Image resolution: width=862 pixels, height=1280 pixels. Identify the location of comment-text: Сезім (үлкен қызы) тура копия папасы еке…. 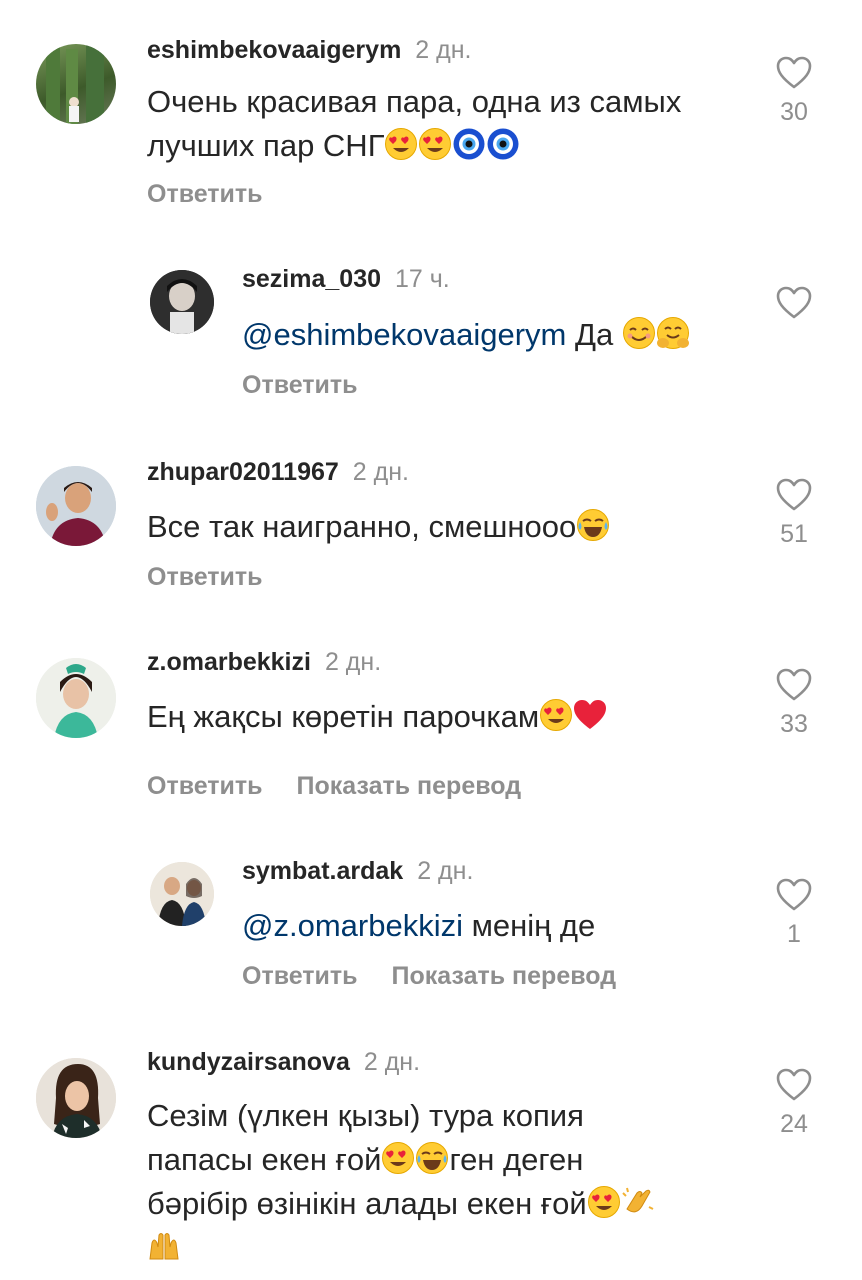
(401, 1182).